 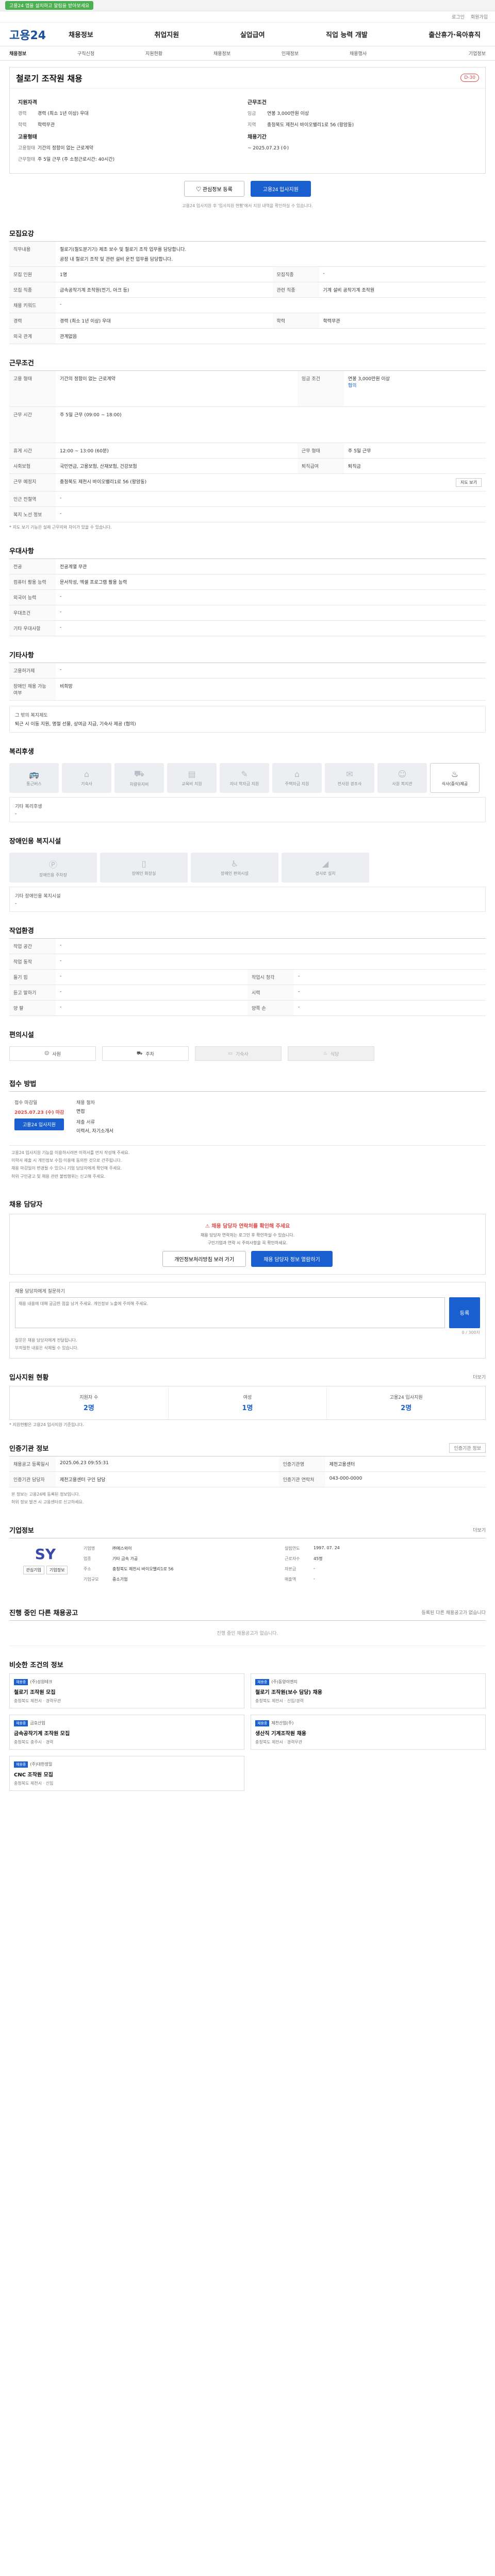 I want to click on rec-company: 금호산업, so click(x=37, y=1722).